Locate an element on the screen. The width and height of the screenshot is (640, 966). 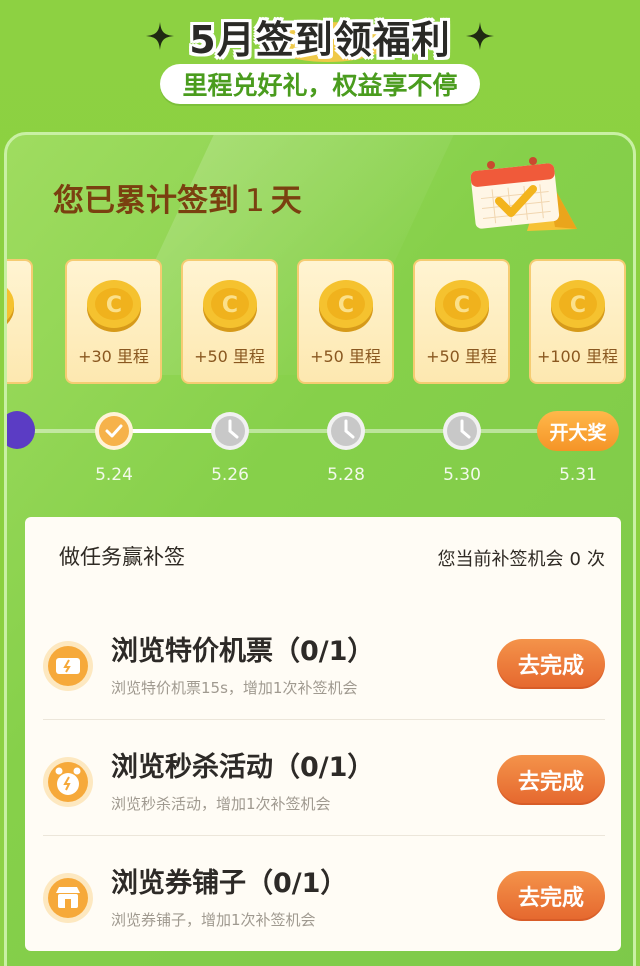
streak-suffix: 天 is located at coordinates (286, 201).